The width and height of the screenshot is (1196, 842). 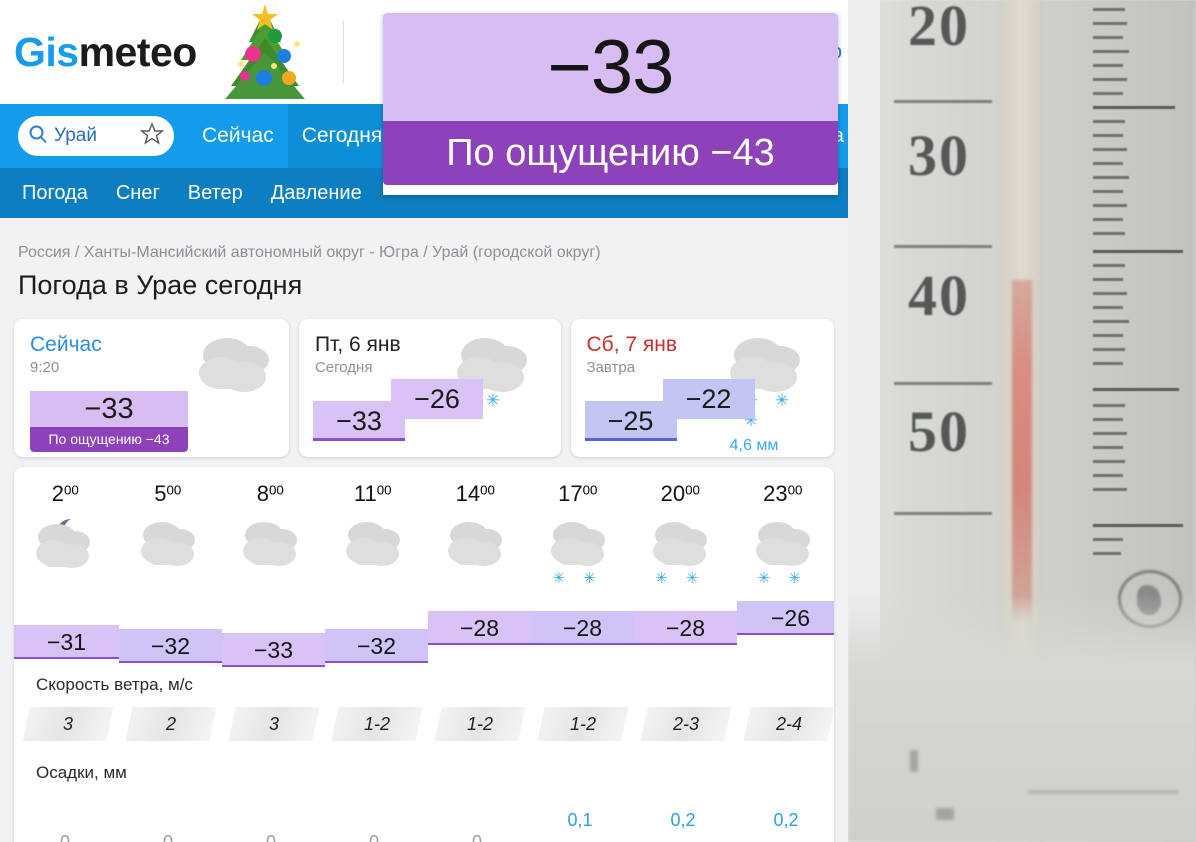 I want to click on subnav-pogoda: Погода, so click(x=55, y=193).